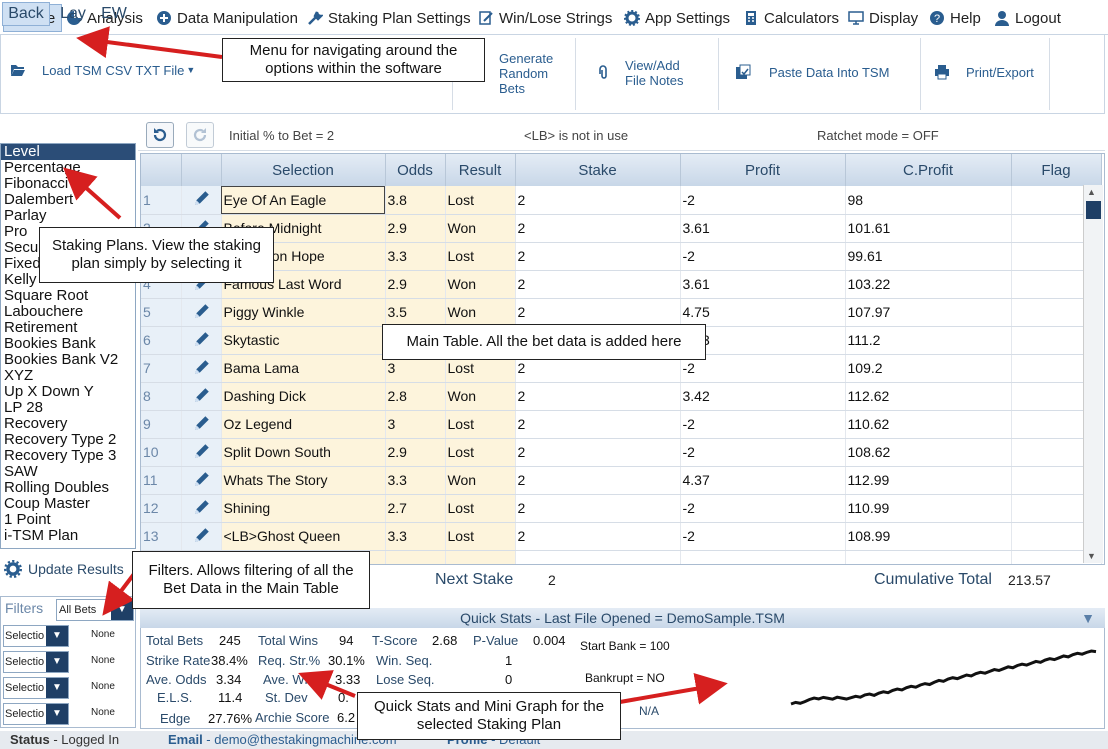  I want to click on cell-cprofit: 111.2, so click(928, 340).